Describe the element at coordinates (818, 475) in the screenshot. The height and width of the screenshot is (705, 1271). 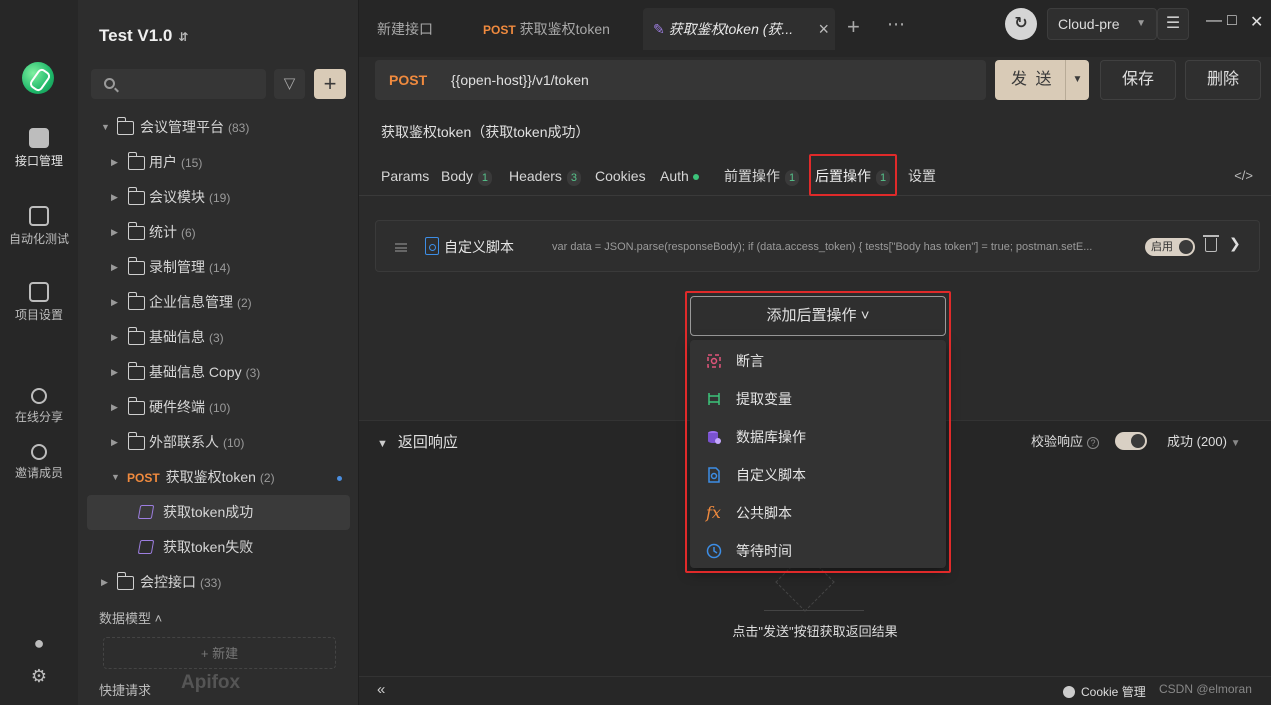
I see `menu-item-custom-script: 自定义脚本` at that location.